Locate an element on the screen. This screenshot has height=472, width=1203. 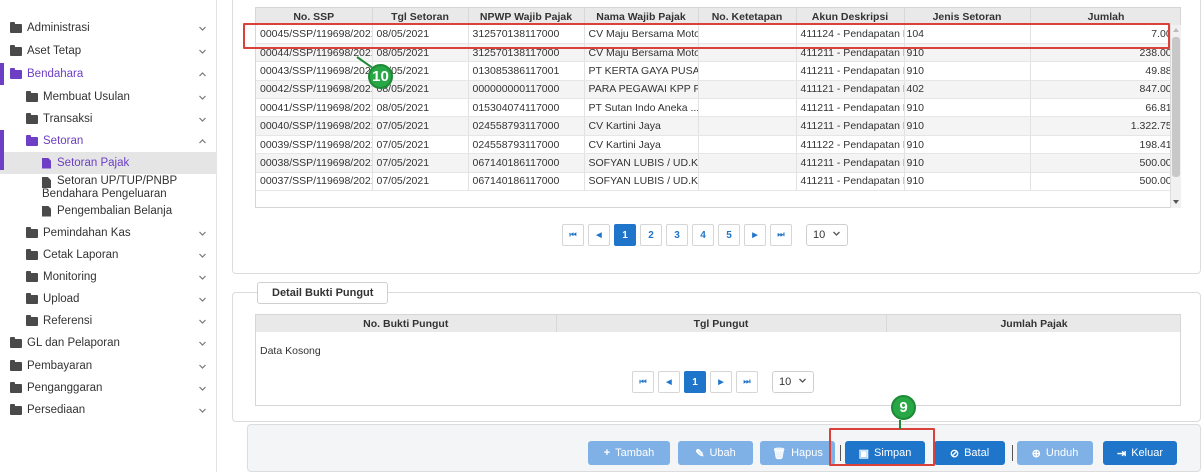
sidebar-item-membuat-usulan: Membuat Usulan is located at coordinates (108, 97).